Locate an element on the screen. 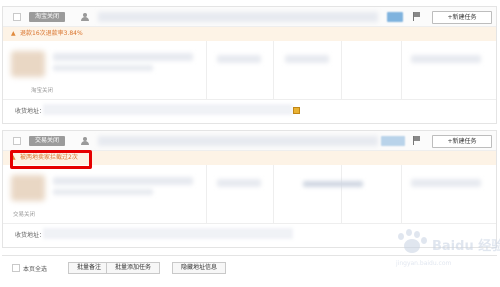 Image resolution: width=500 pixels, height=287 pixels. warning-icon: ▲ is located at coordinates (13, 33).